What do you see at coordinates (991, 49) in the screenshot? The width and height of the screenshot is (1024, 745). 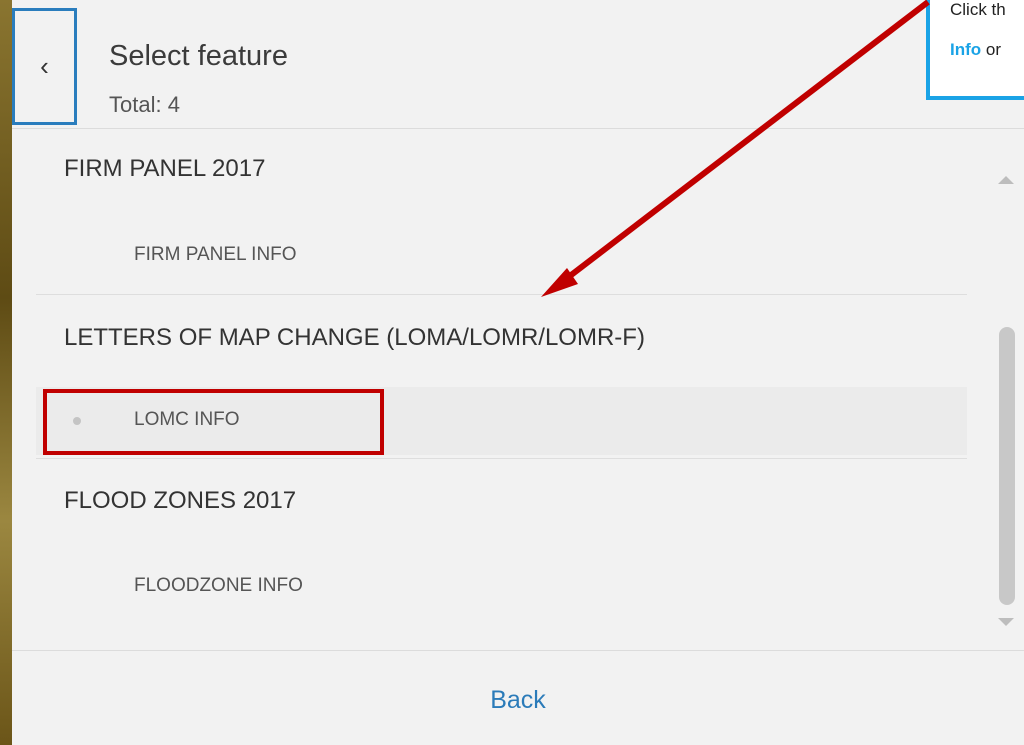 I see `callout-rest: or` at bounding box center [991, 49].